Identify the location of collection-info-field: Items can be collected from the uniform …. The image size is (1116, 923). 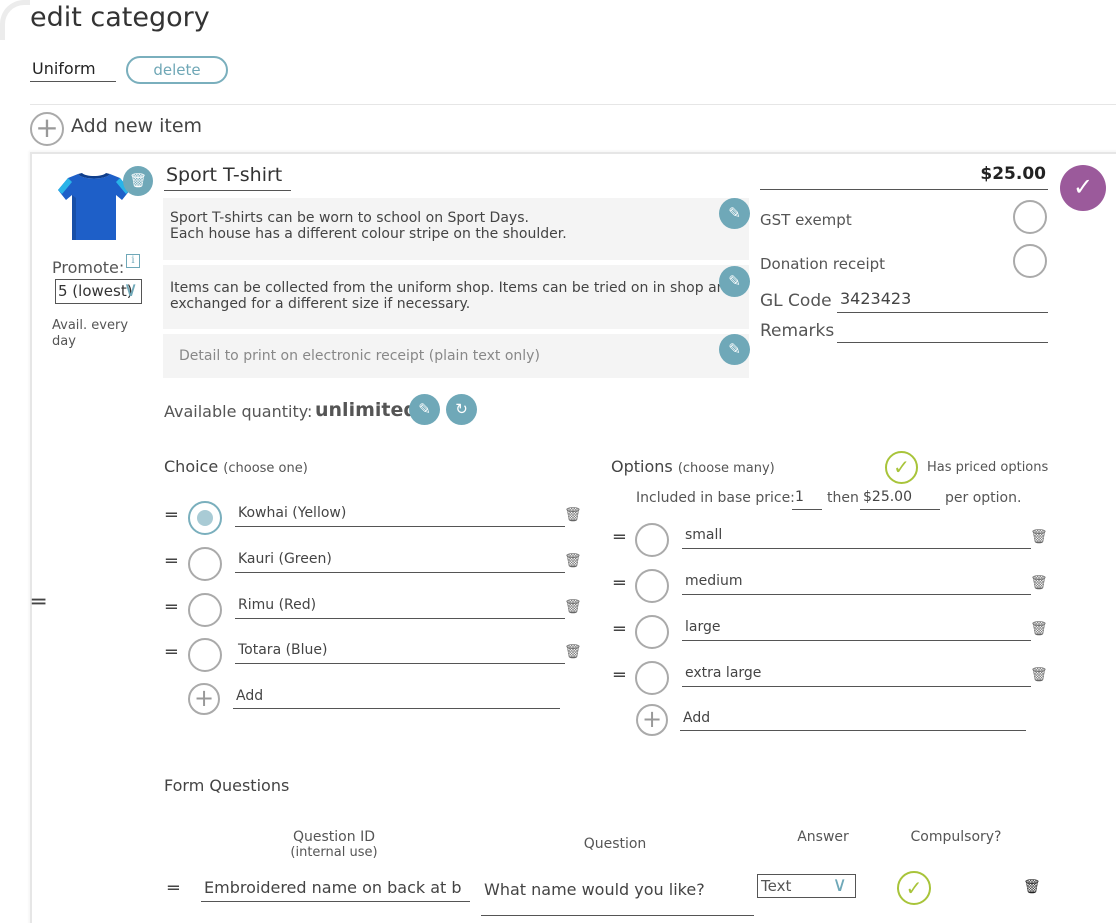
(456, 297).